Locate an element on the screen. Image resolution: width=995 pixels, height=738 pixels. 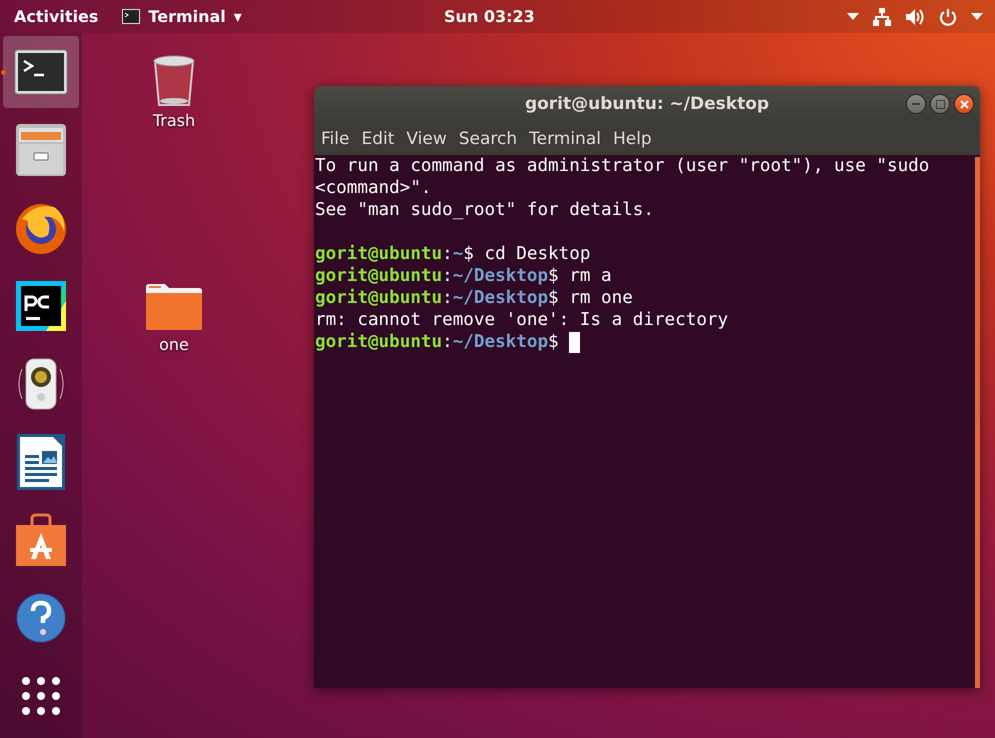
trash-icon is located at coordinates (174, 80).